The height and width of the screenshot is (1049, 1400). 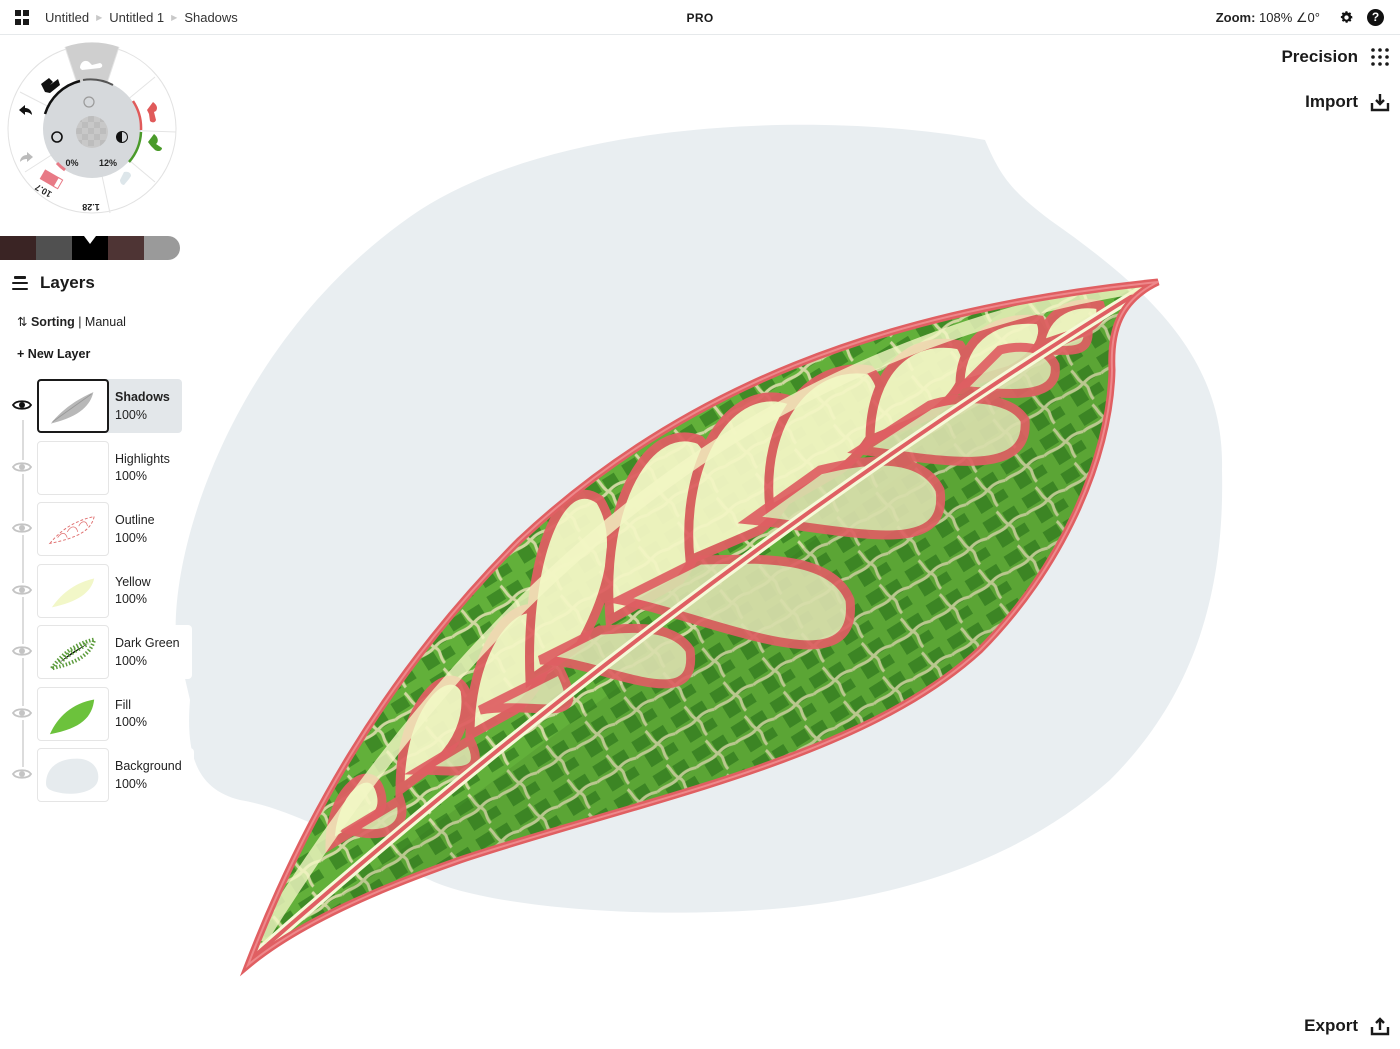 What do you see at coordinates (108, 163) in the screenshot?
I see `smoothing-value: 12%` at bounding box center [108, 163].